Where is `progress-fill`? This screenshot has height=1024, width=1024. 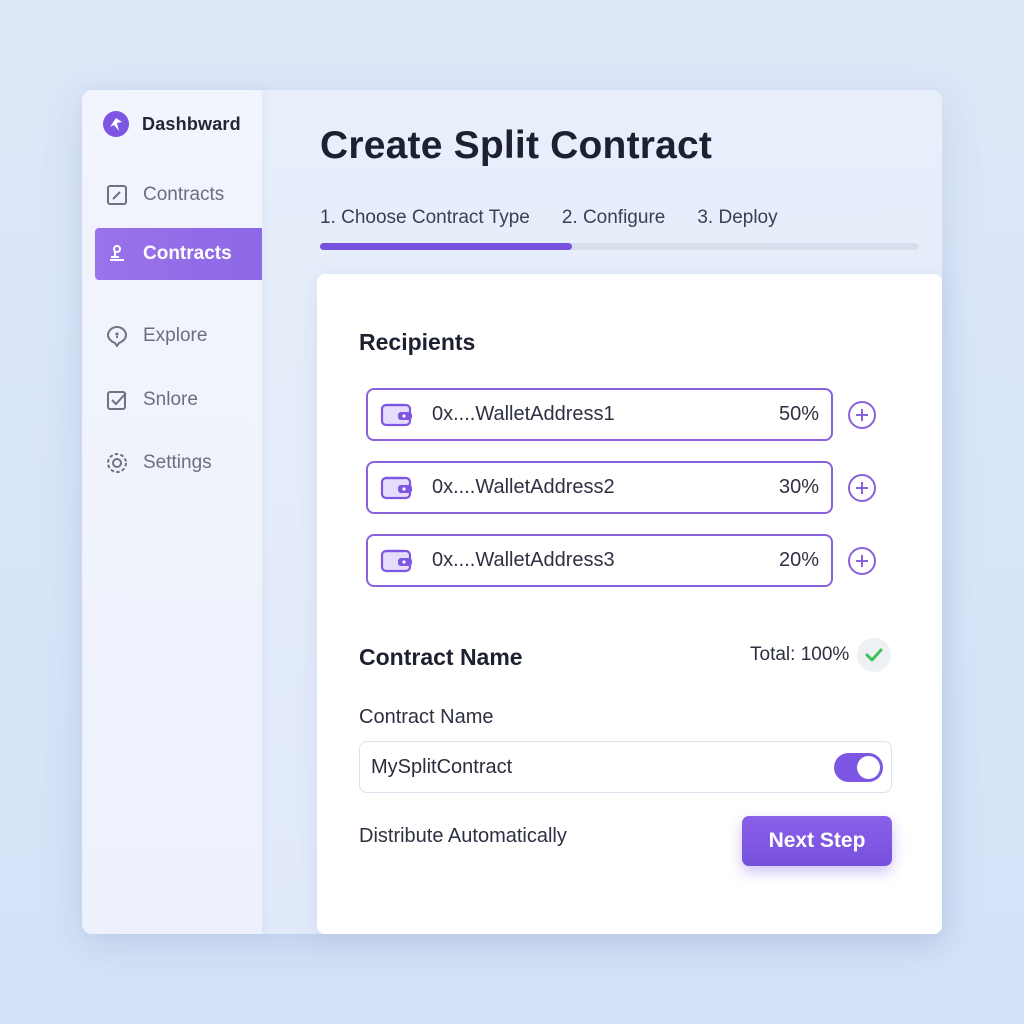
progress-fill is located at coordinates (446, 246).